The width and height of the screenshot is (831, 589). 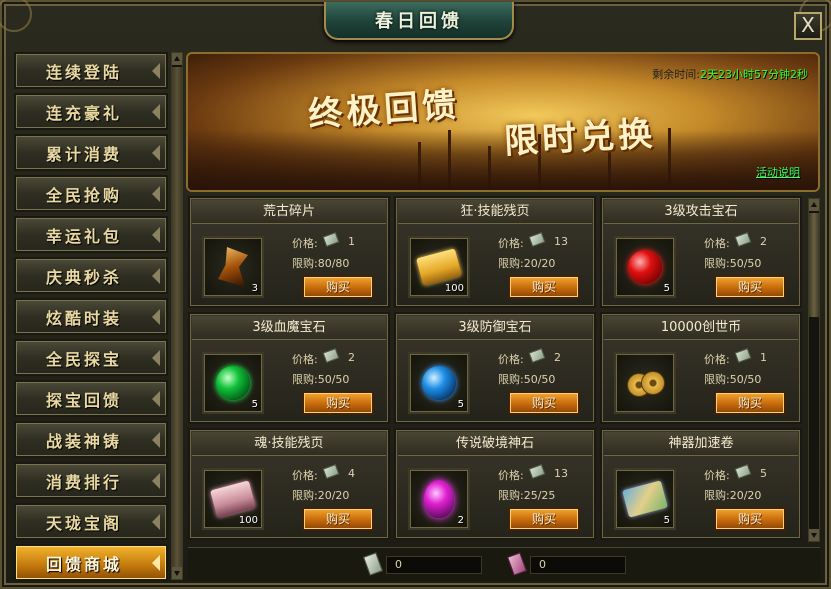 What do you see at coordinates (91, 234) in the screenshot?
I see `sidebar-item-lucky-pack: 幸运礼包` at bounding box center [91, 234].